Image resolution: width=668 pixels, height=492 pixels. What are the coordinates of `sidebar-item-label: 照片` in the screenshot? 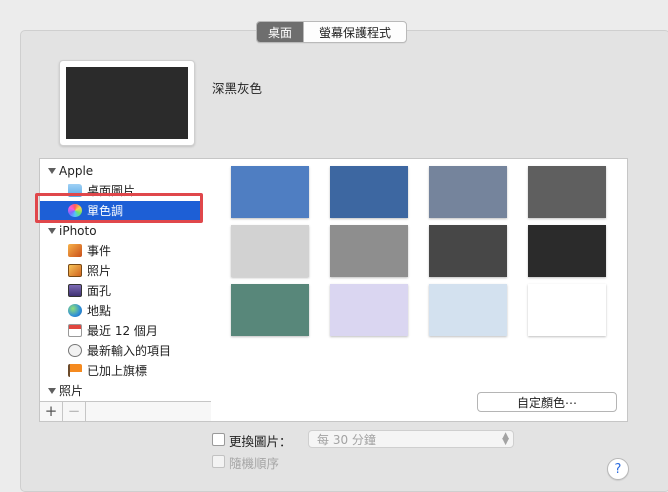 It's located at (99, 271).